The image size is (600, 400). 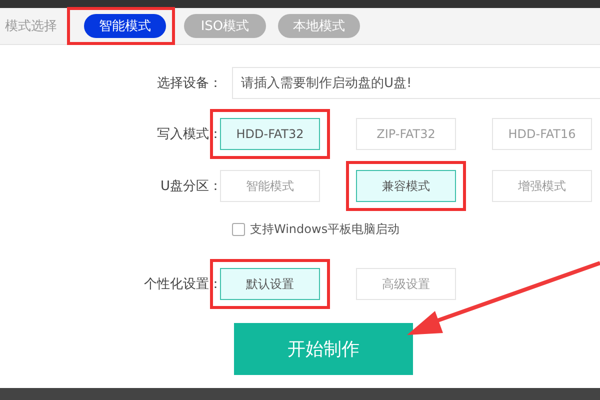 What do you see at coordinates (125, 26) in the screenshot?
I see `mode-tab: 智能模式` at bounding box center [125, 26].